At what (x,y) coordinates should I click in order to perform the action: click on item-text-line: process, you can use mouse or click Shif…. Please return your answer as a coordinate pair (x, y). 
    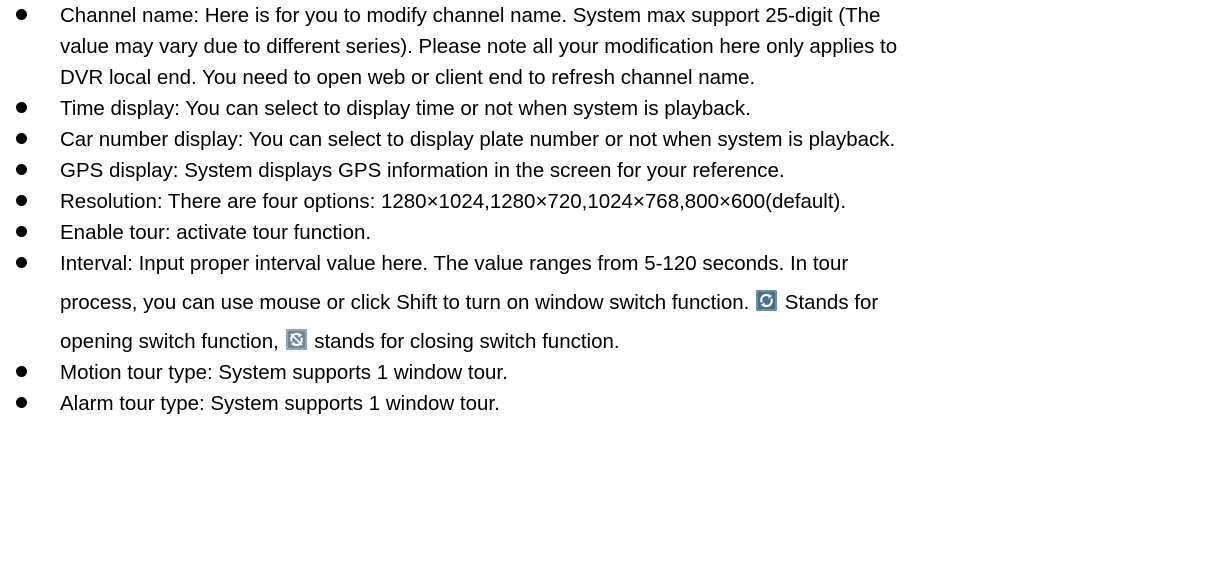
    Looking at the image, I should click on (639, 302).